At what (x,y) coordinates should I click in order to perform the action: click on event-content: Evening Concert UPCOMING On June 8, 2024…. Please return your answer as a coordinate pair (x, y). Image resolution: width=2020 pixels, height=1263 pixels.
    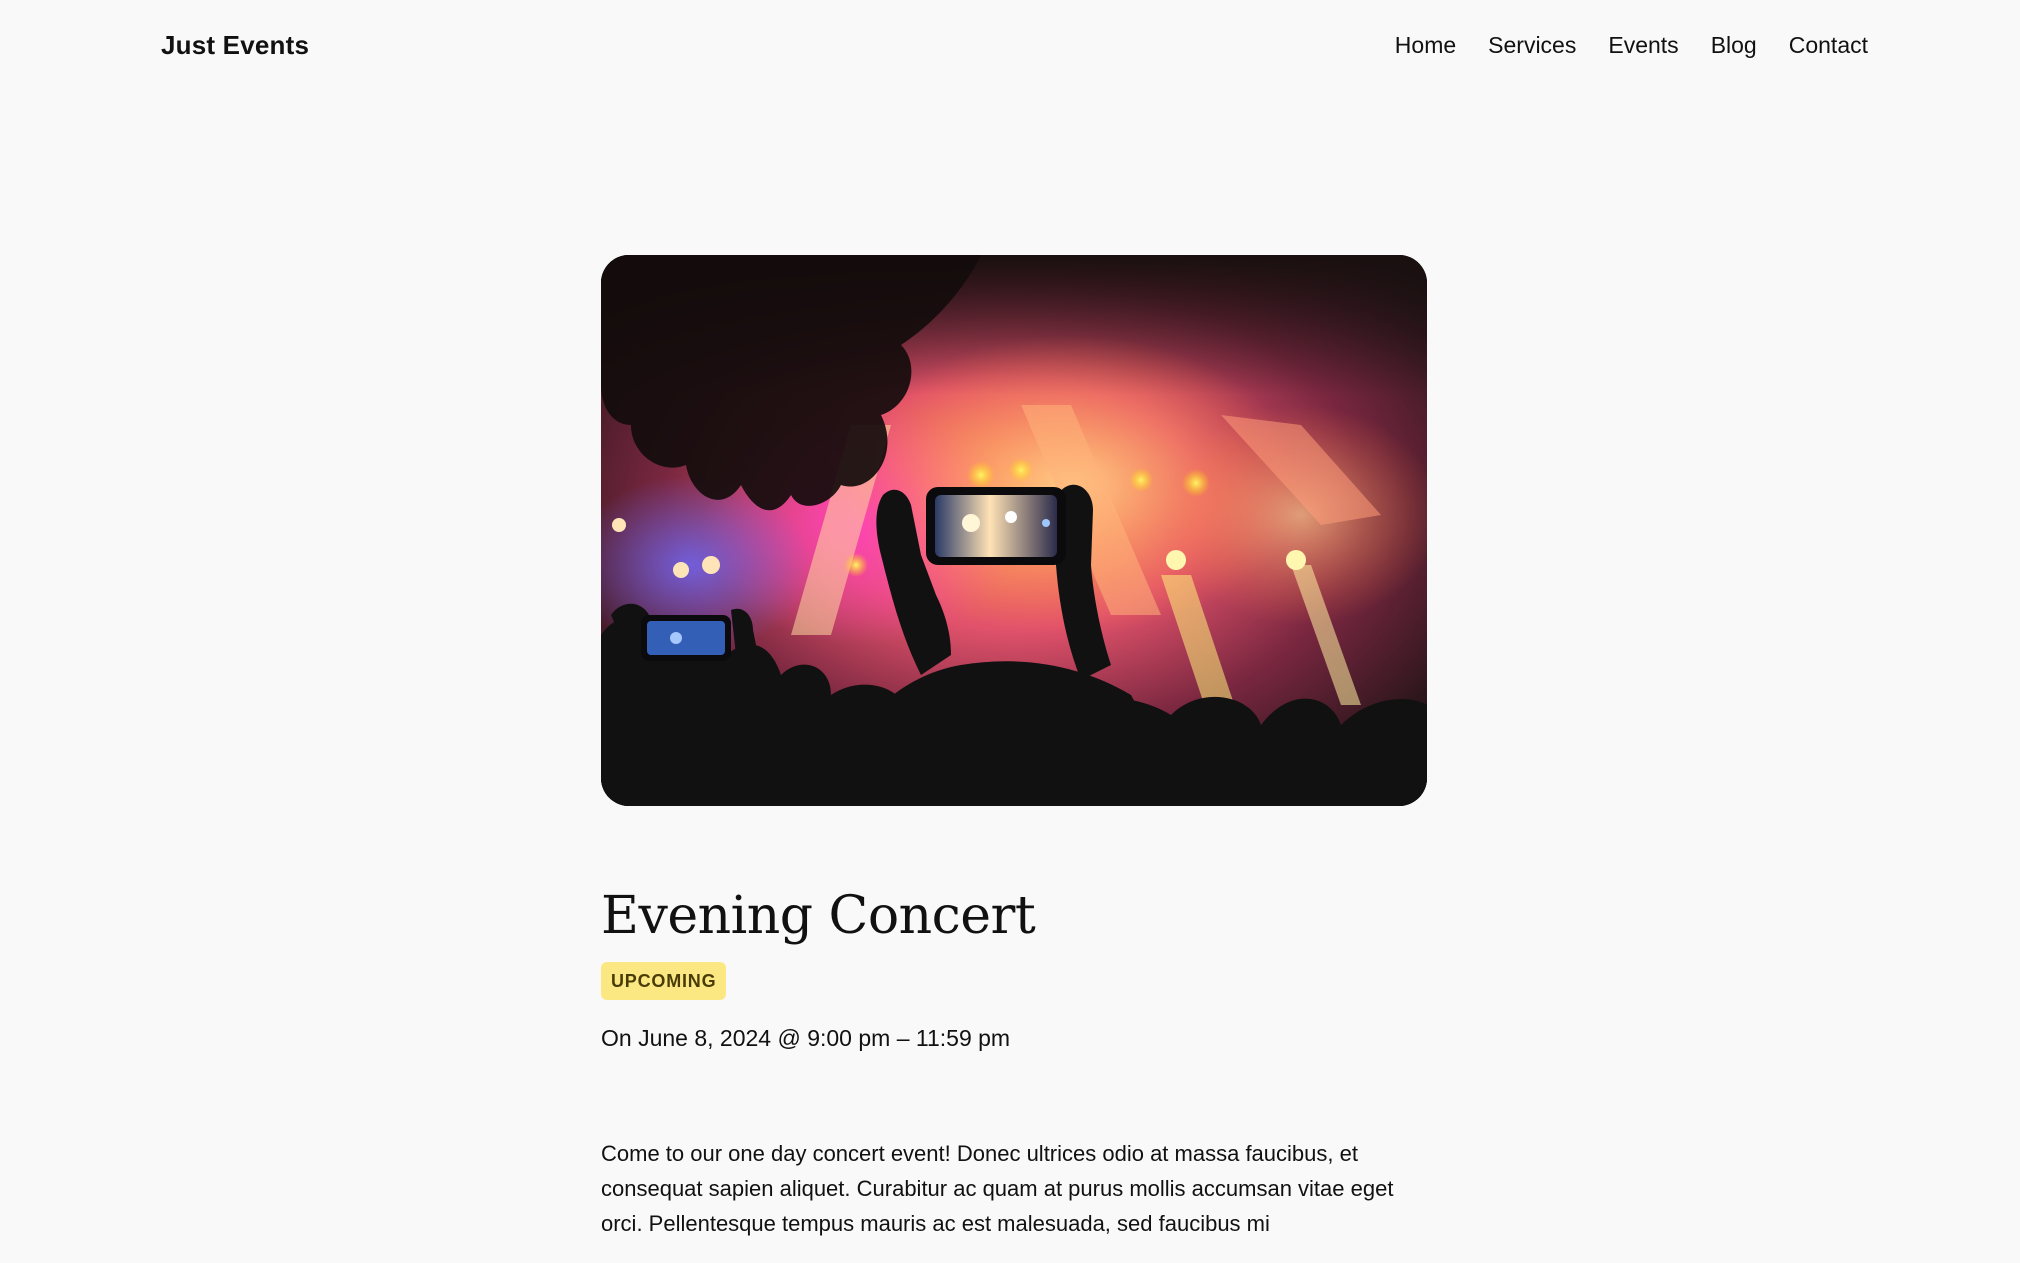
    Looking at the image, I should click on (1014, 1071).